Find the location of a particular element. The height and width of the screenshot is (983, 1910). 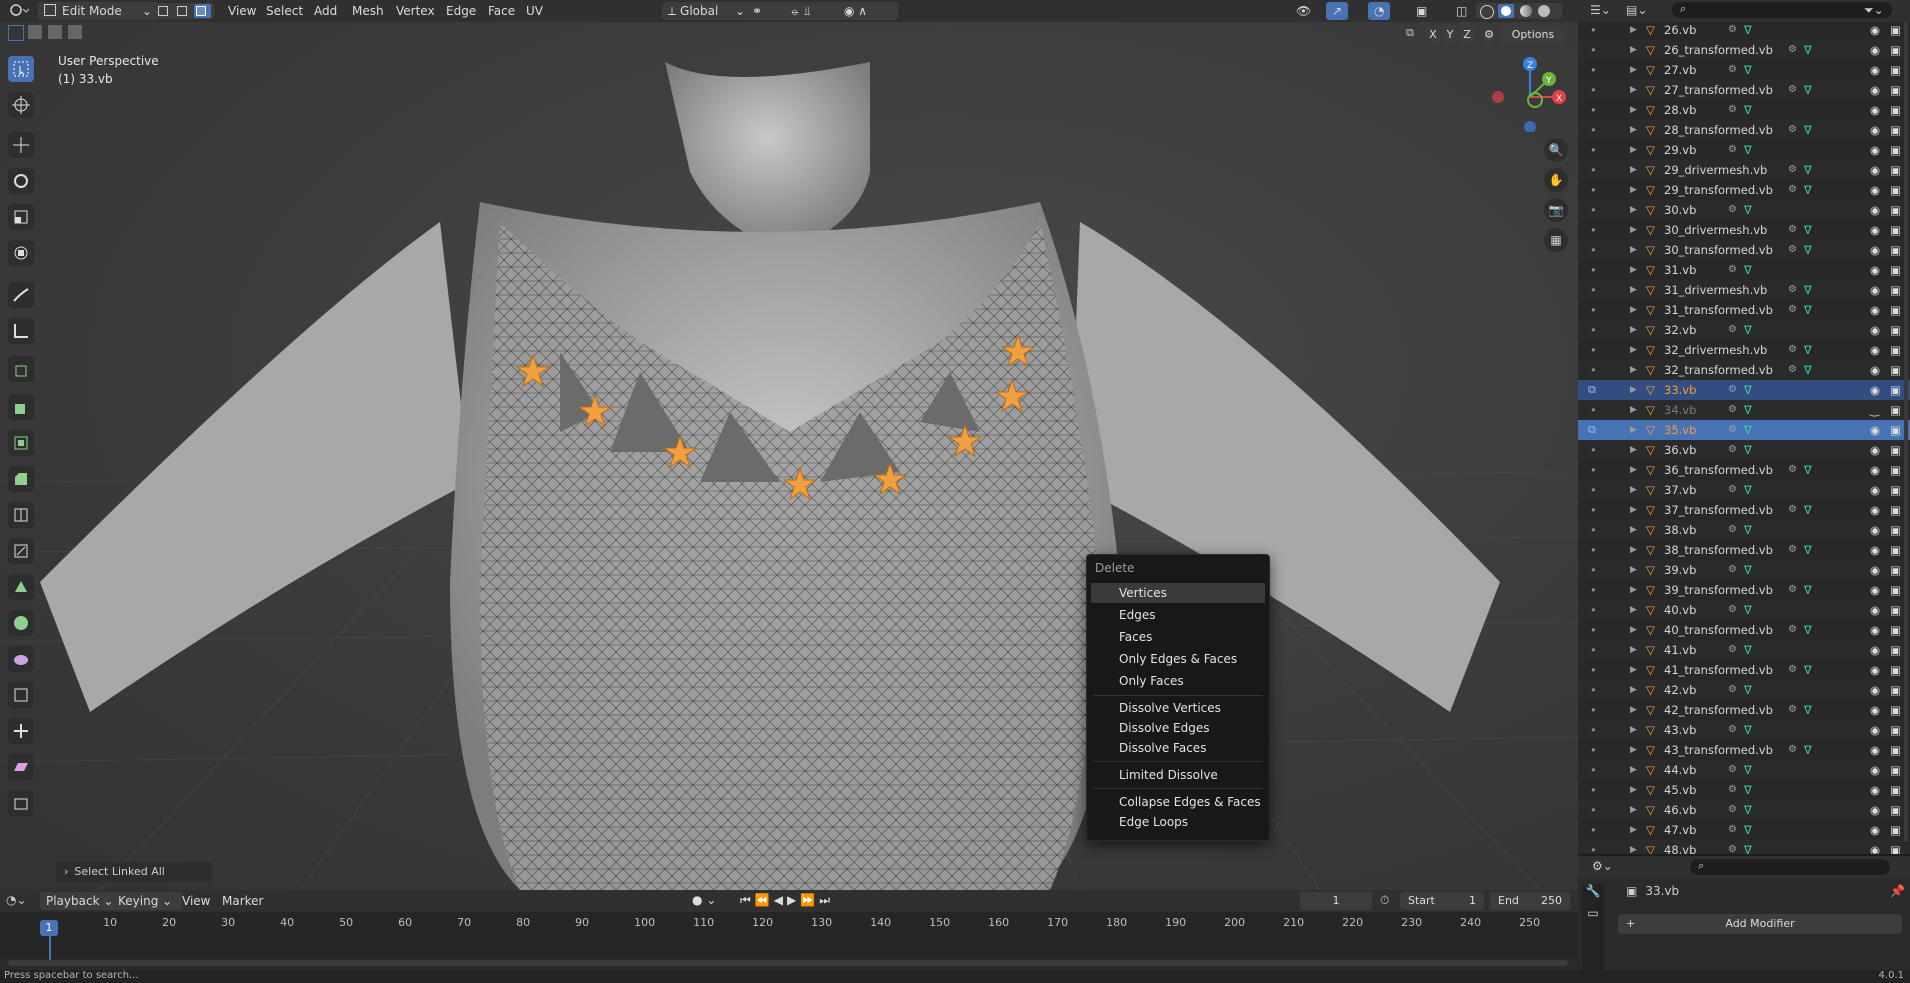

delete-only-faces-item: Only Faces is located at coordinates (1178, 681).